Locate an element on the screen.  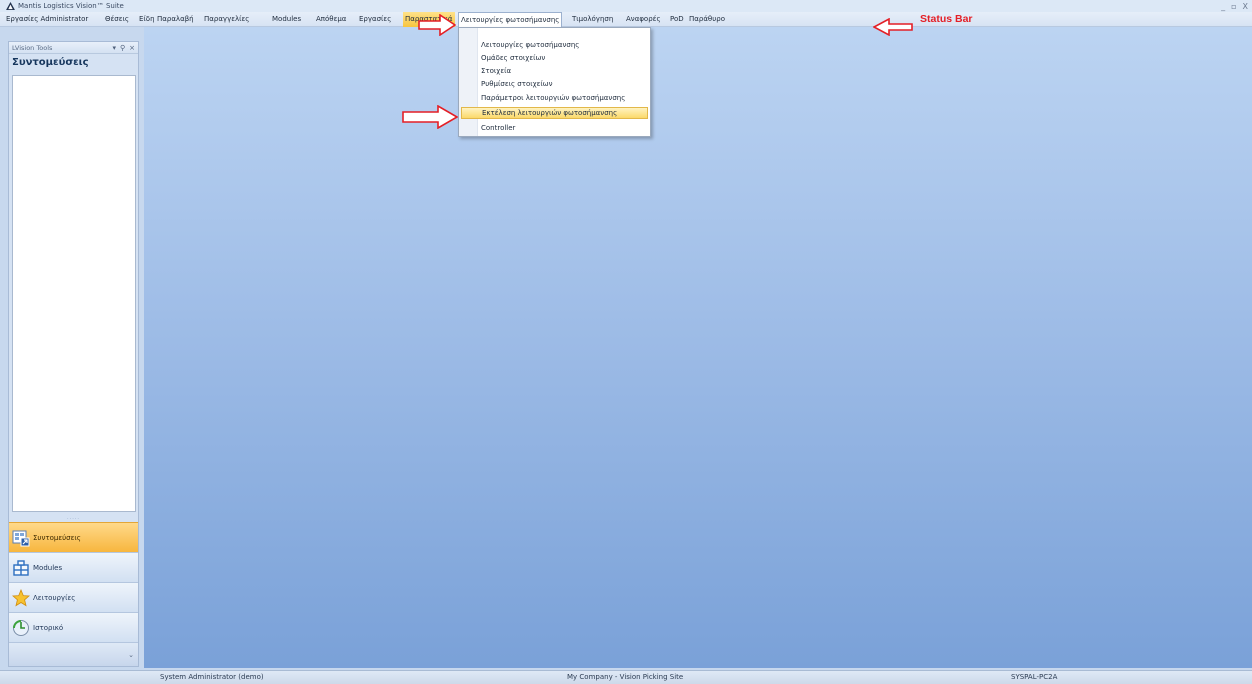
dropdown-item-controller: Controller is located at coordinates (554, 128).